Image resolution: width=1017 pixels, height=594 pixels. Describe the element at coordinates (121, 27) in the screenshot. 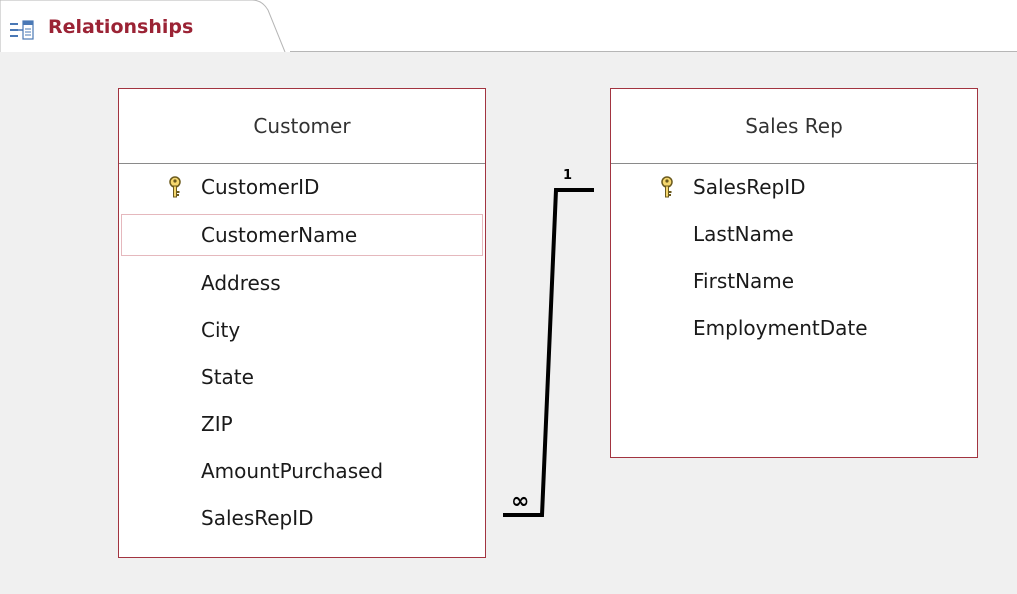

I see `tab-label: Relationships` at that location.